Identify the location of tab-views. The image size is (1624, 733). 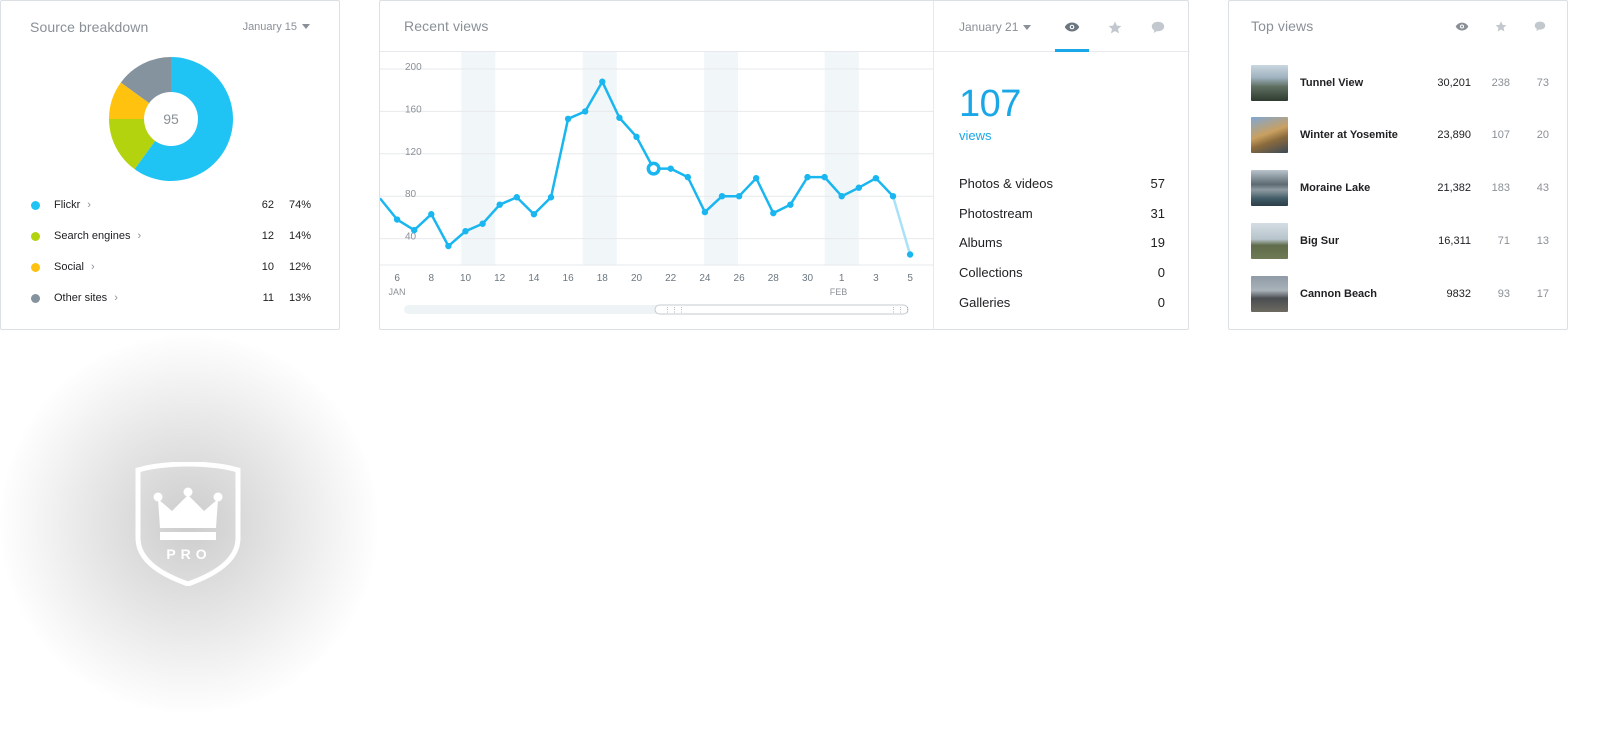
(1072, 27).